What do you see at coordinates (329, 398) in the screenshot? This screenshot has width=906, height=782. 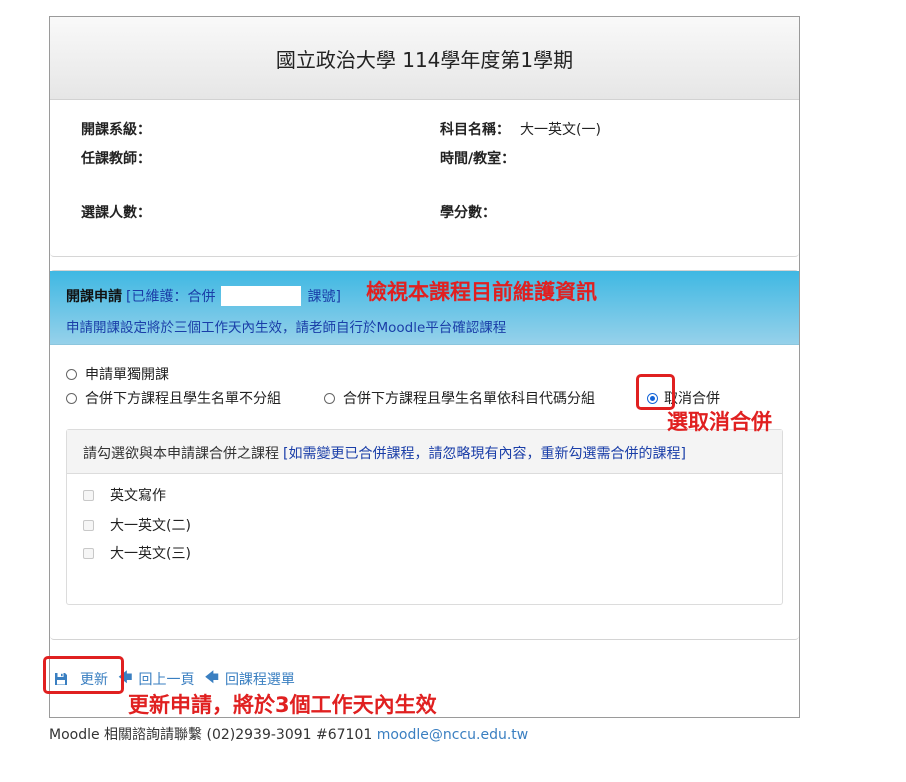 I see `radio-merge-group-by-code` at bounding box center [329, 398].